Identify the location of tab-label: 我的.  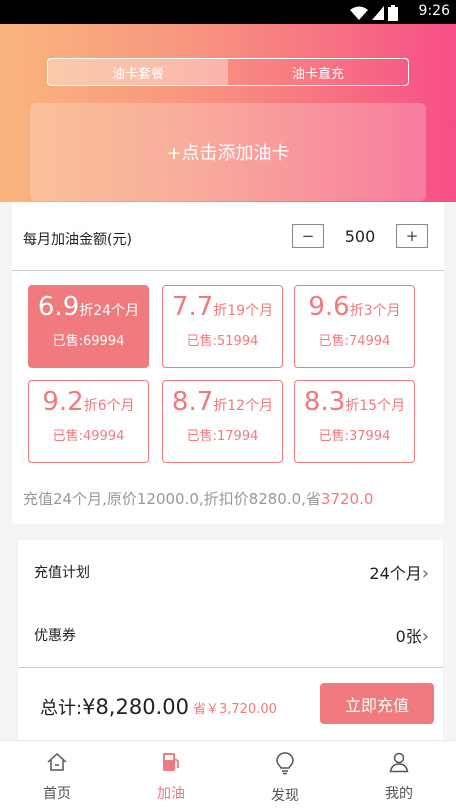
(399, 794).